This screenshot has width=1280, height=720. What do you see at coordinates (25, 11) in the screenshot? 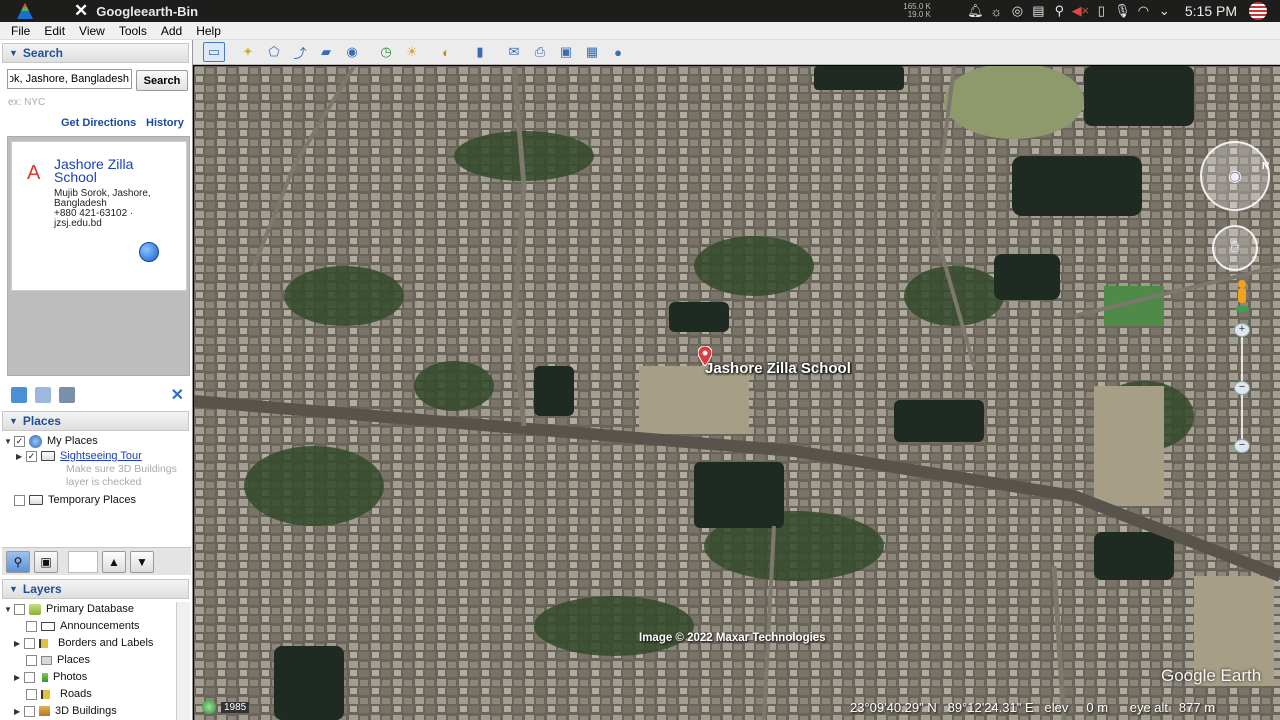
I see `google-earth-app-icon` at bounding box center [25, 11].